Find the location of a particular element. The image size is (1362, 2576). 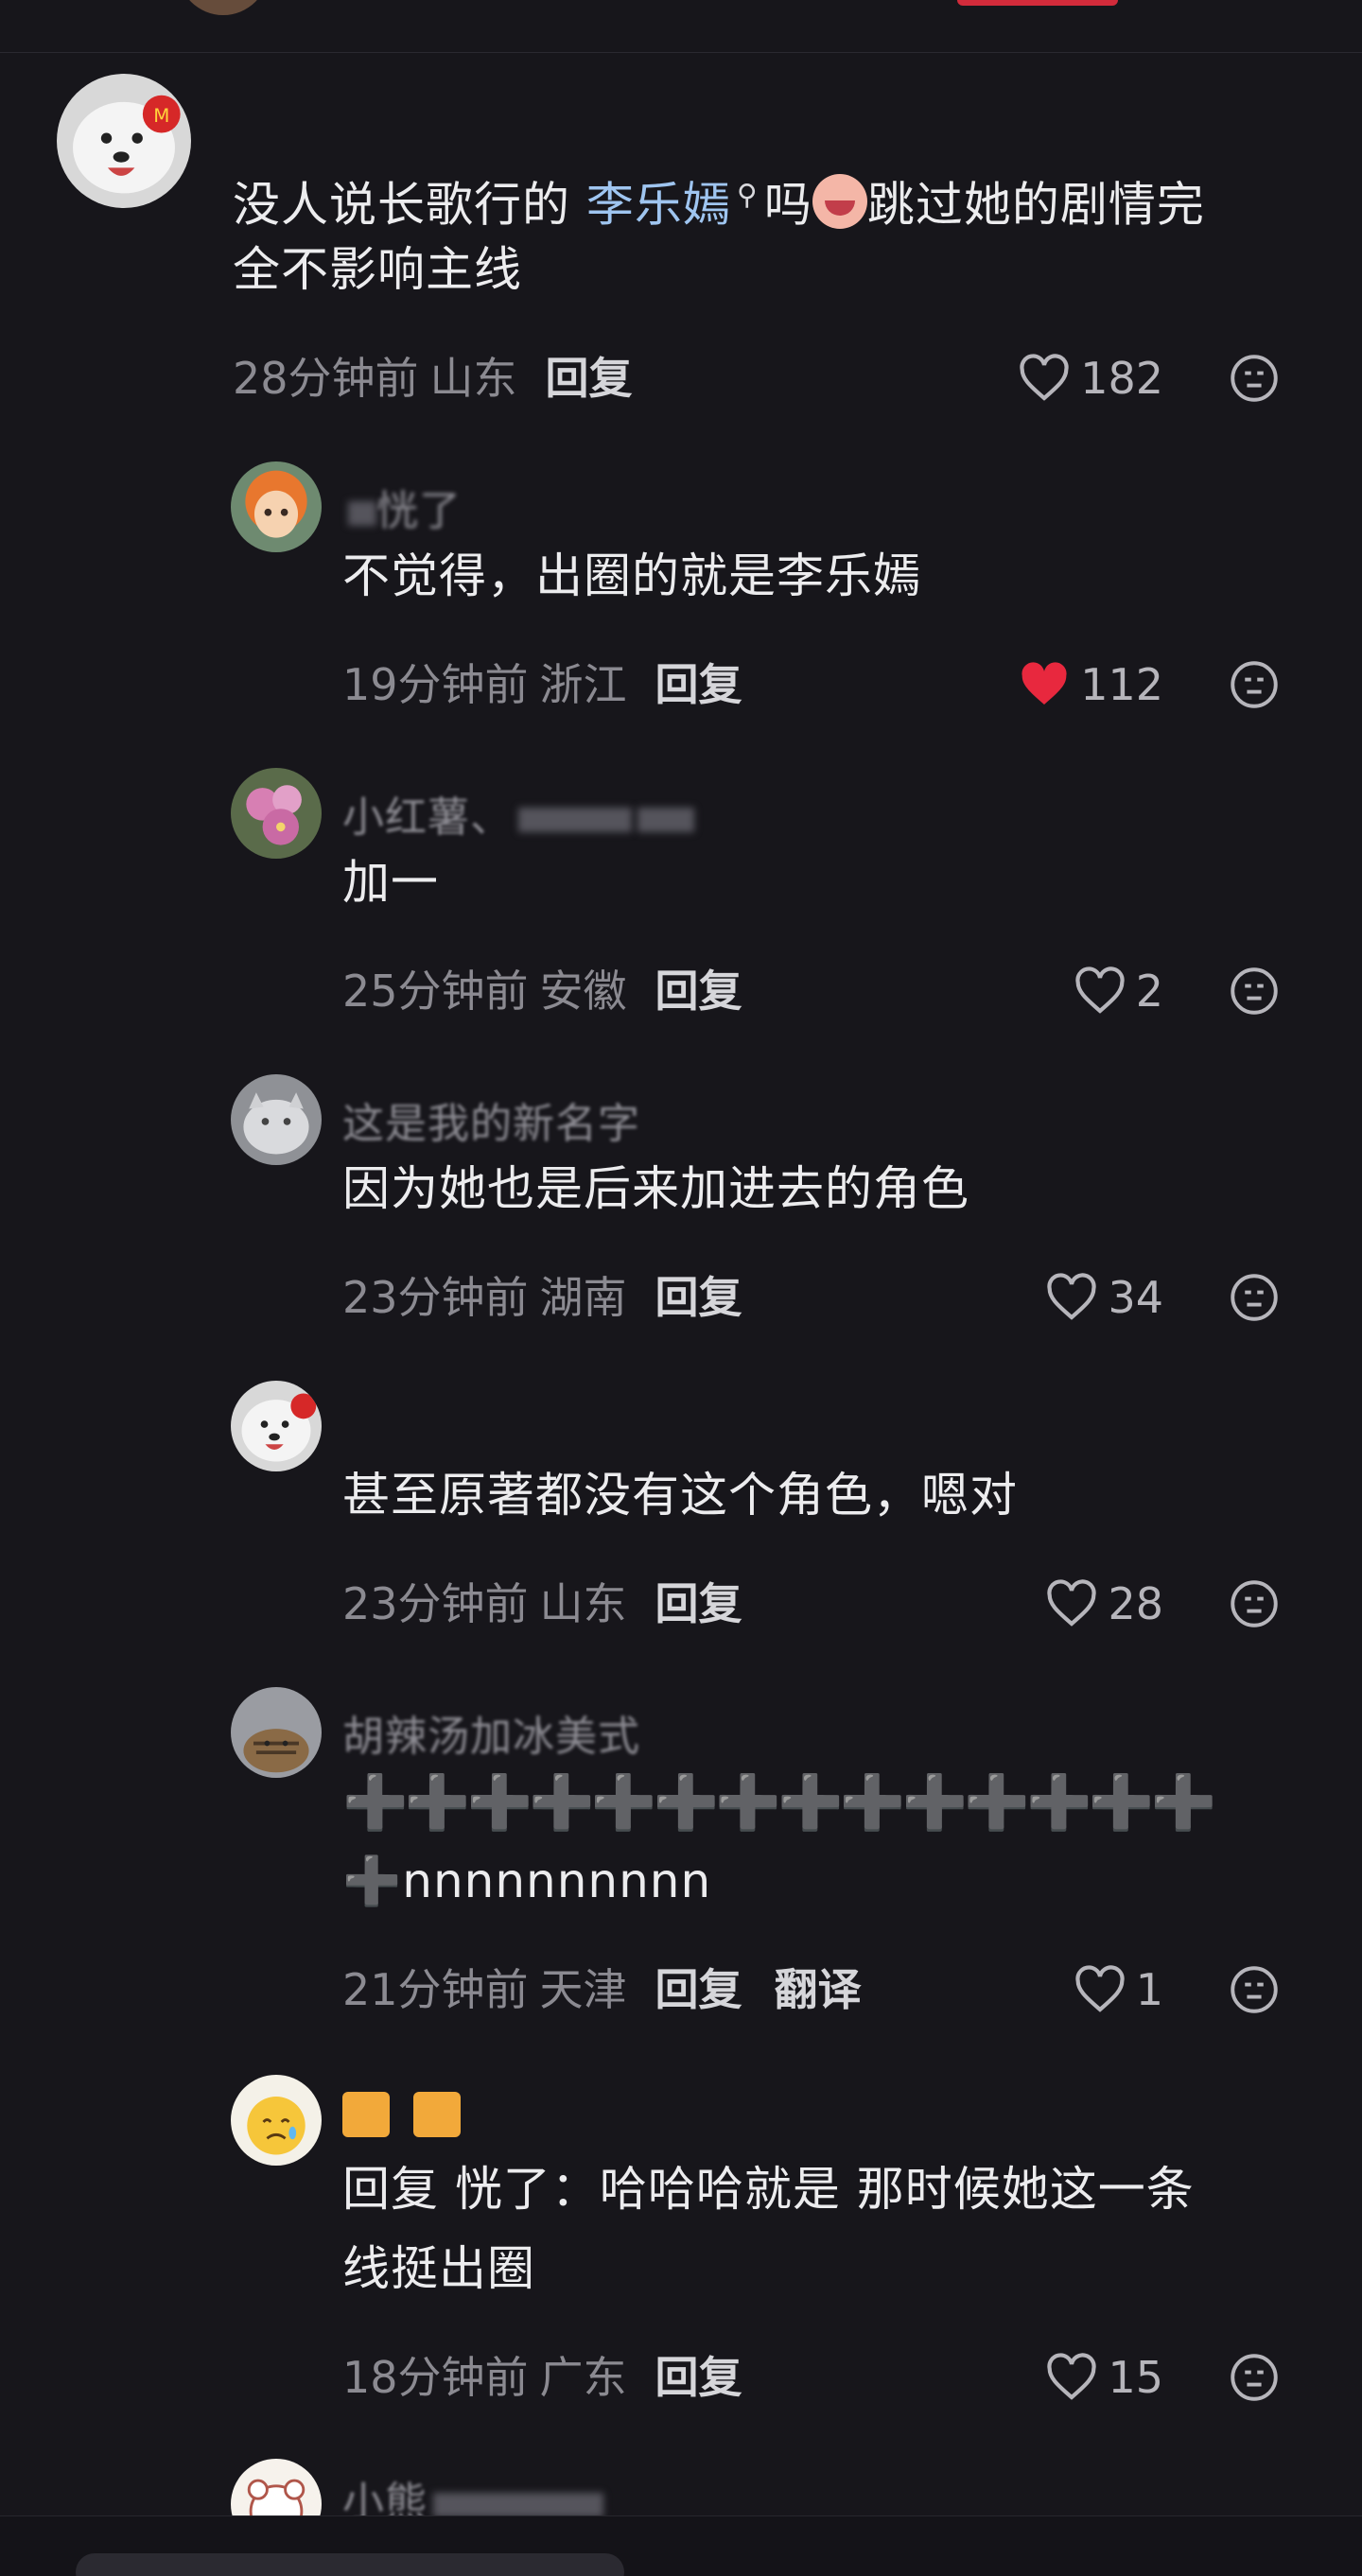

like-count: 1 is located at coordinates (1149, 1990).